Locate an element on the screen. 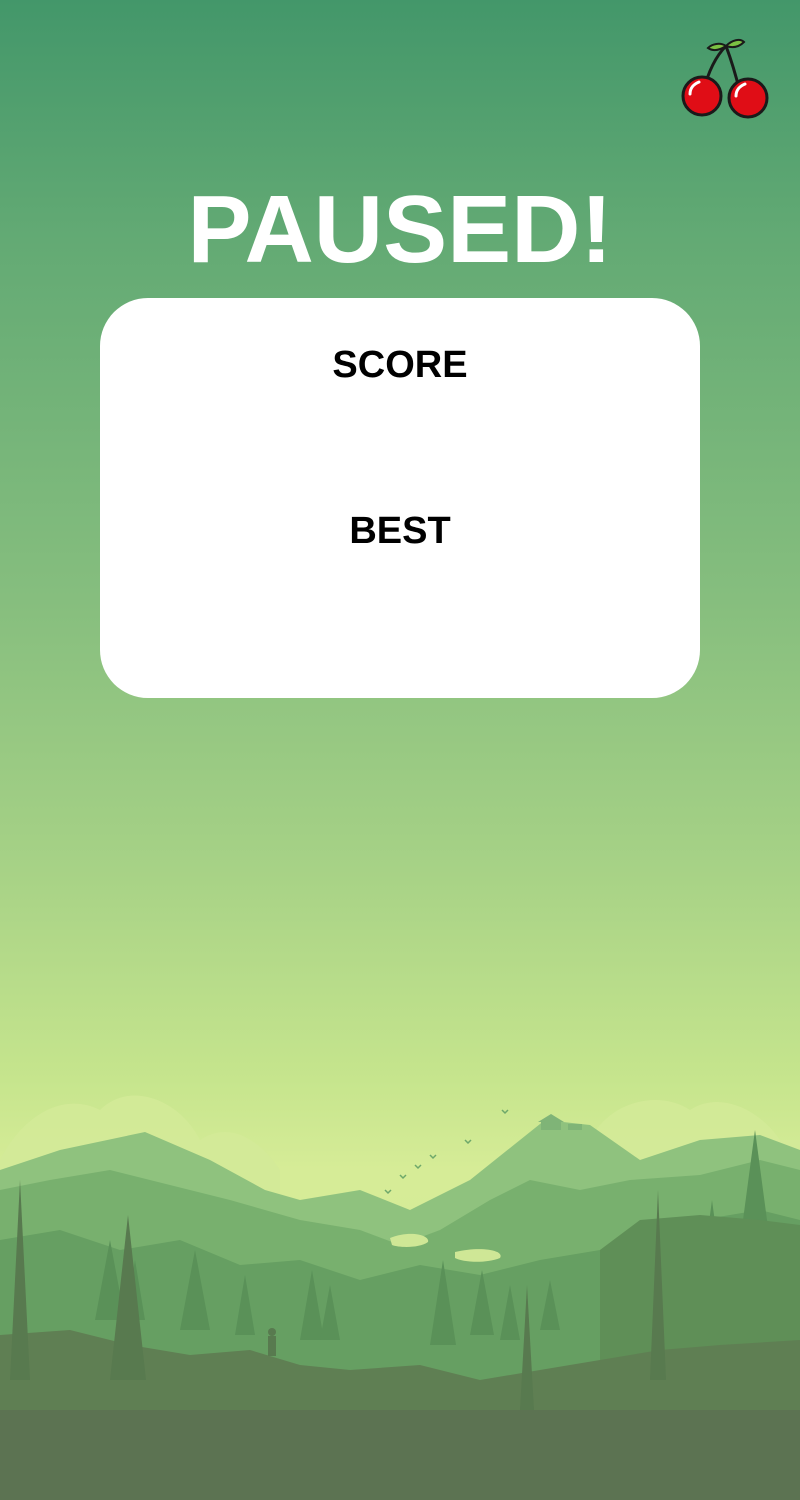 The width and height of the screenshot is (800, 1500). cherry-menu-button is located at coordinates (724, 79).